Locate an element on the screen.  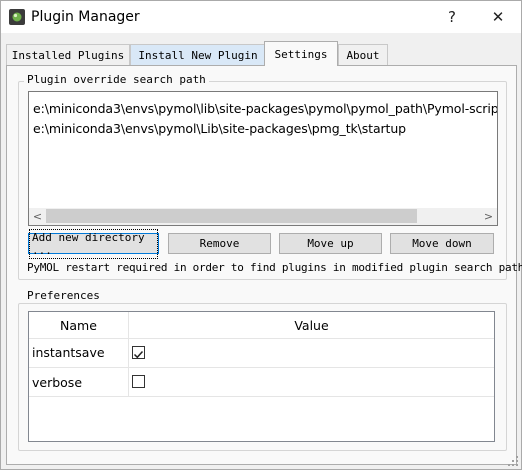
scroll-right-icon: > is located at coordinates (488, 216).